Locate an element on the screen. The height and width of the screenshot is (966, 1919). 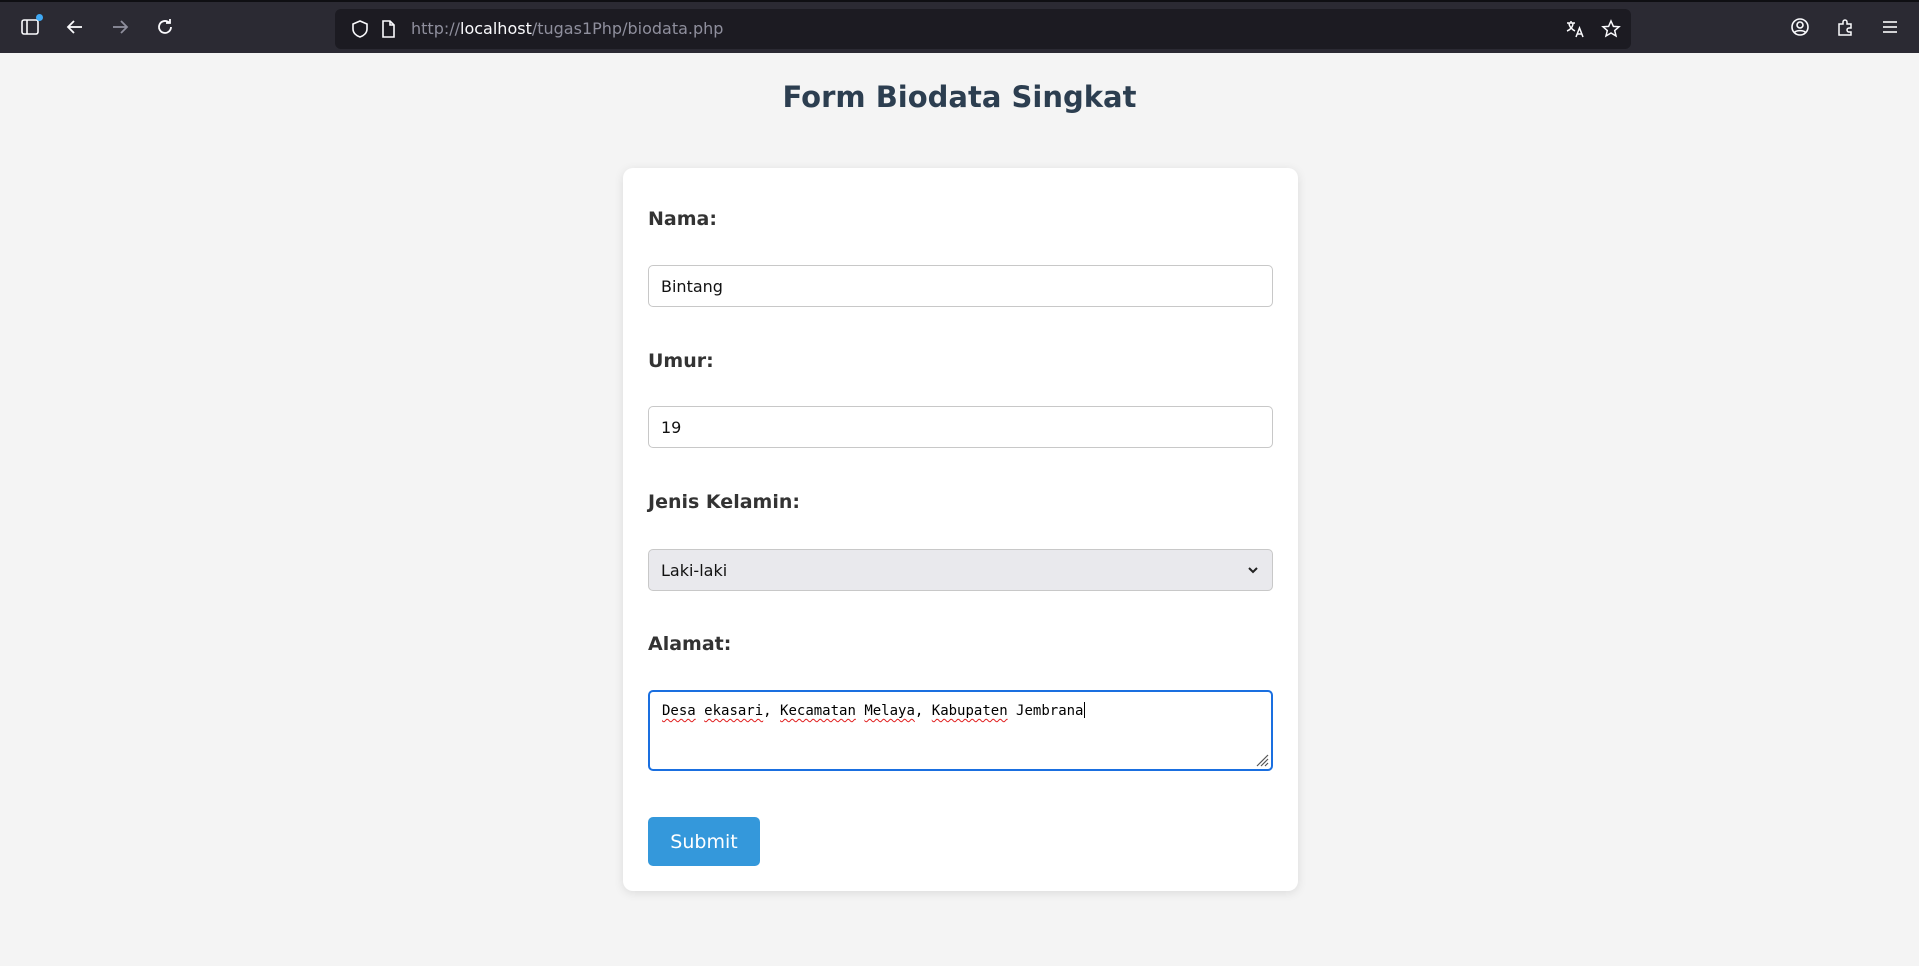
umur-input: 19 is located at coordinates (960, 427).